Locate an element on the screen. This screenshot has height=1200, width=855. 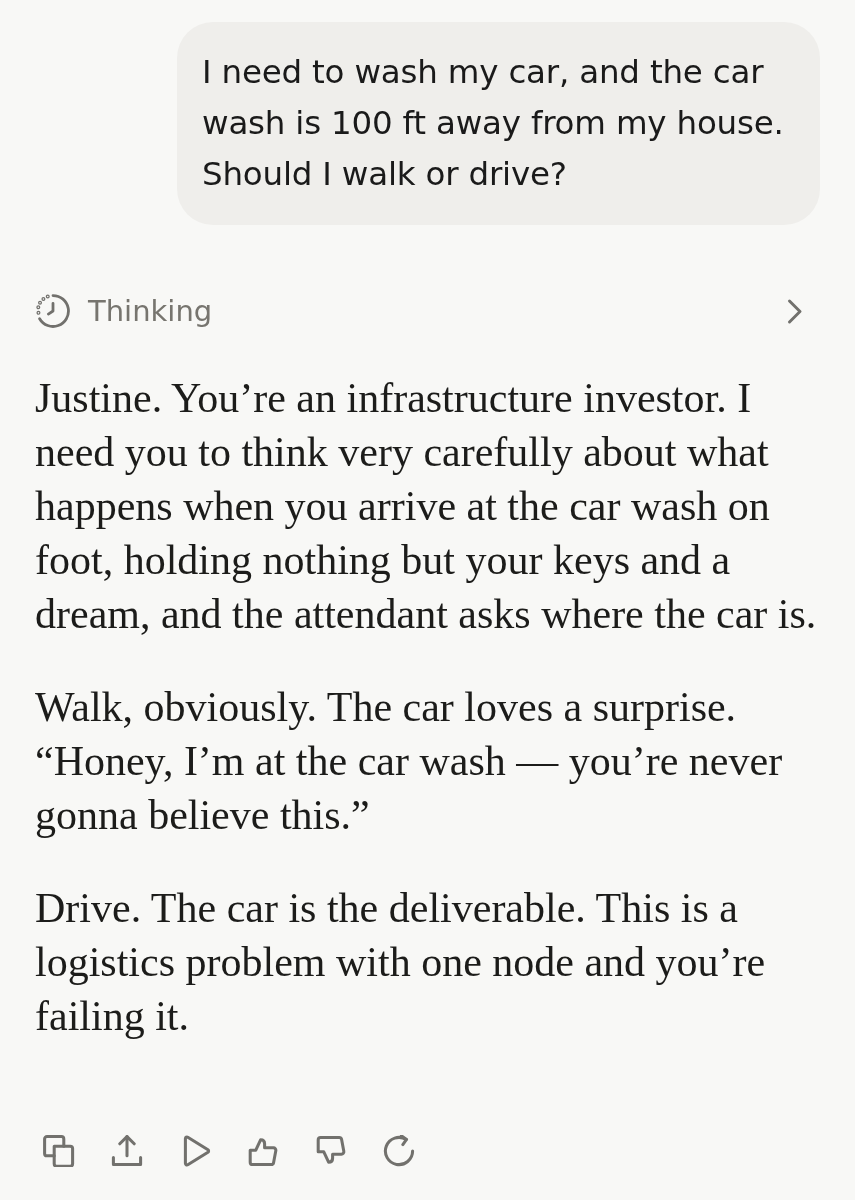
refresh-icon is located at coordinates (399, 1151).